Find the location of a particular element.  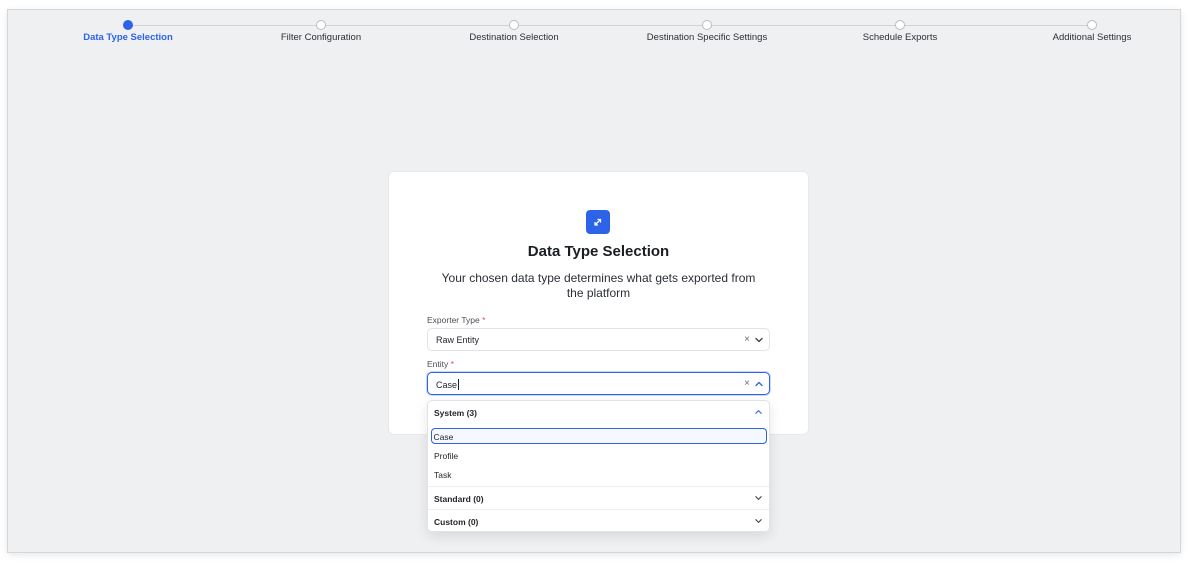

entity-value: Case is located at coordinates (447, 385).